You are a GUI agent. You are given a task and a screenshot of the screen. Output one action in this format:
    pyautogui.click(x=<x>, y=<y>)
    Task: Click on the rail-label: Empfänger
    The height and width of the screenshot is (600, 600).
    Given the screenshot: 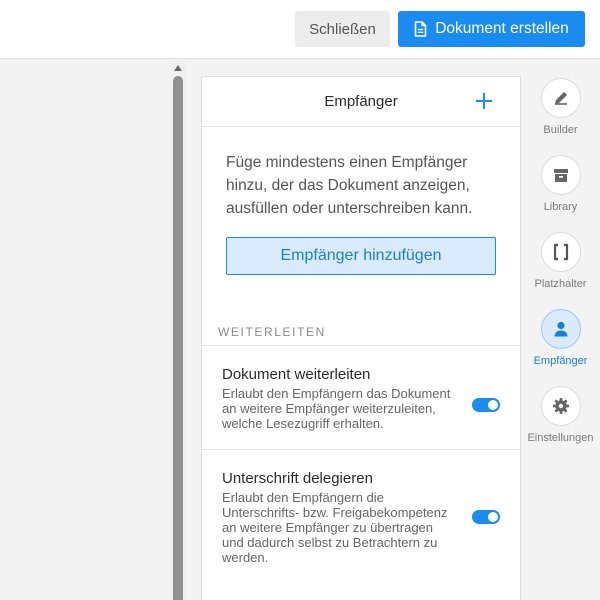 What is the action you would take?
    pyautogui.click(x=560, y=361)
    